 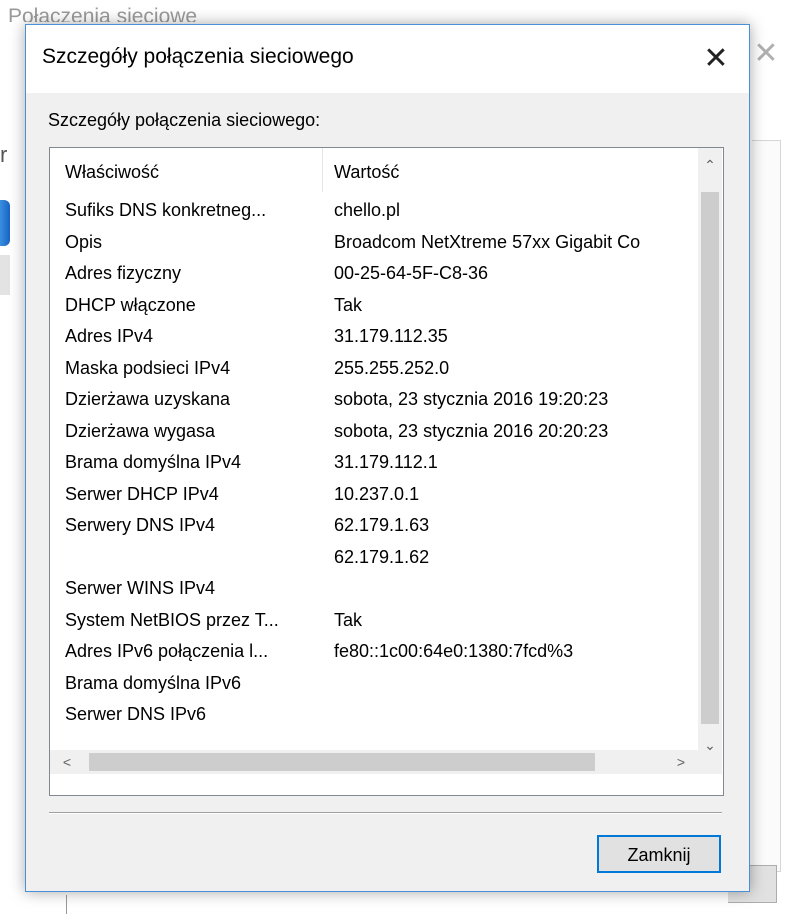 What do you see at coordinates (716, 59) in the screenshot?
I see `close-icon: ✕` at bounding box center [716, 59].